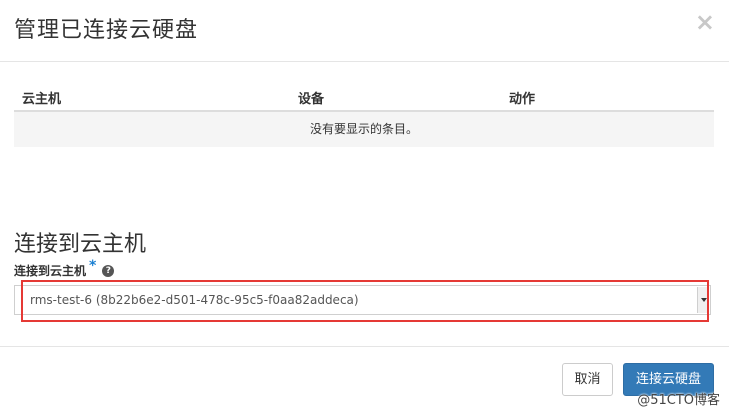 The image size is (729, 414). What do you see at coordinates (41, 97) in the screenshot?
I see `column-header-instance: 云主机` at bounding box center [41, 97].